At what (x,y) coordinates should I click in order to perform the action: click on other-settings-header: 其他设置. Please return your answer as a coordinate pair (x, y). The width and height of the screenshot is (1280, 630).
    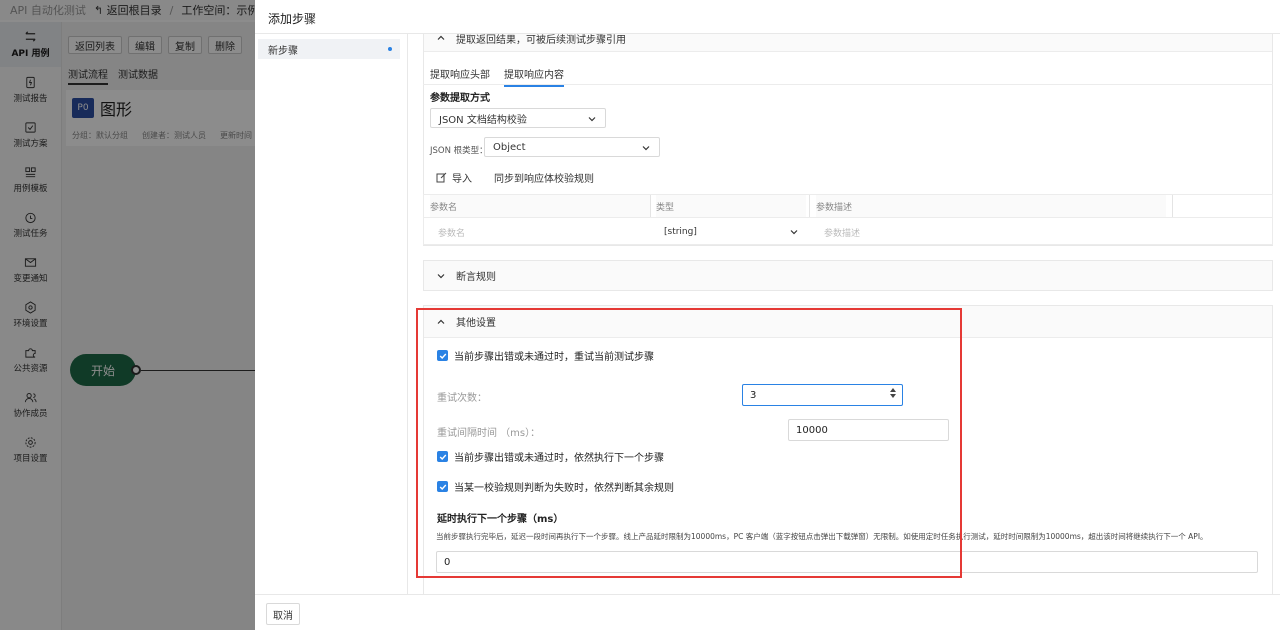
    Looking at the image, I should click on (848, 322).